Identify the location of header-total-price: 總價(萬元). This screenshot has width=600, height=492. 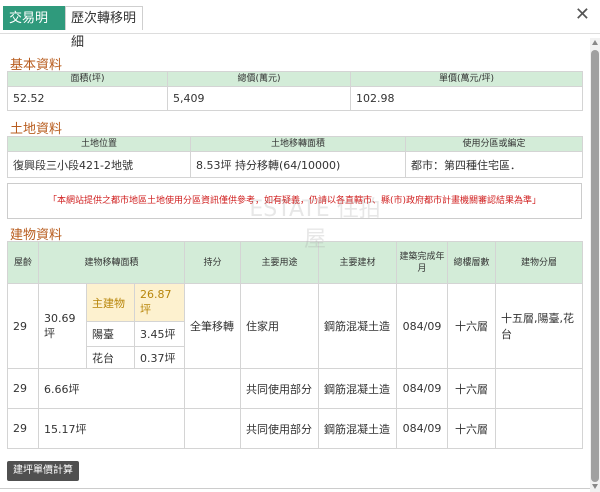
(259, 79).